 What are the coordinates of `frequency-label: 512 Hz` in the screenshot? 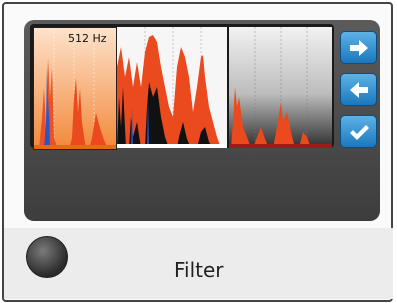 It's located at (87, 38).